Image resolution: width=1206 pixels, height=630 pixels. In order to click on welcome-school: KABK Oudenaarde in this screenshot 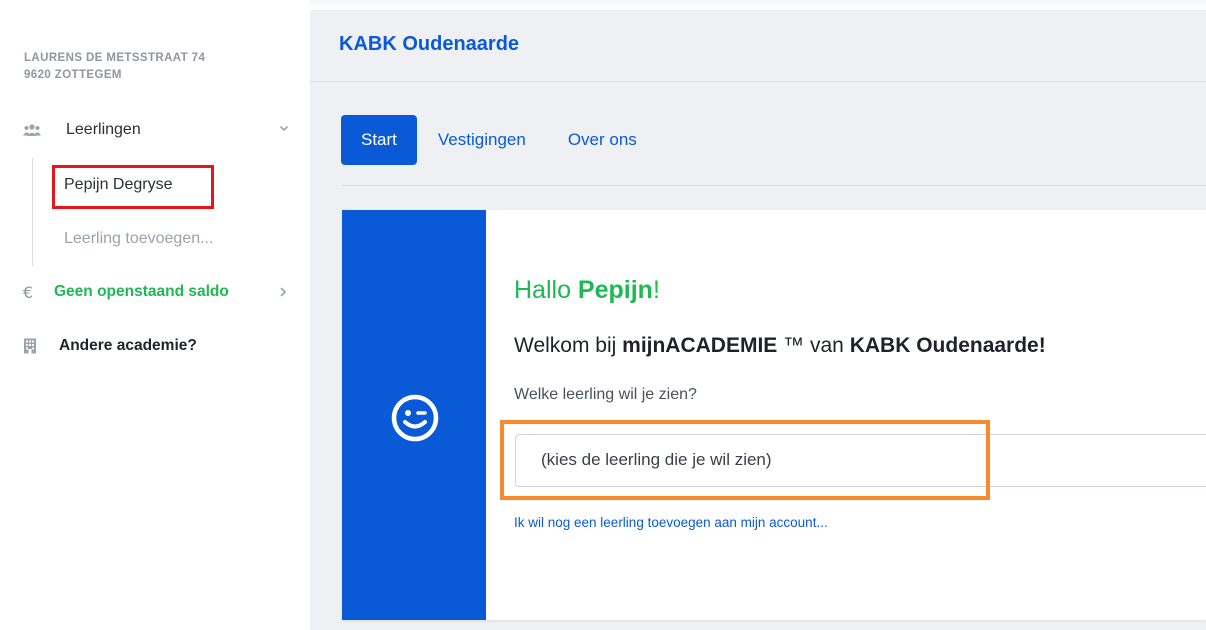, I will do `click(944, 345)`.